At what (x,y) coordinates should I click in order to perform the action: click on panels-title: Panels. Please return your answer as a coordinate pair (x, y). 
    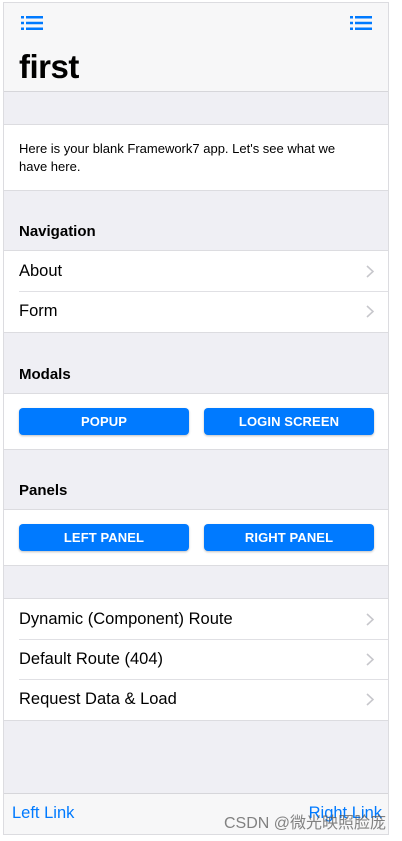
    Looking at the image, I should click on (43, 490).